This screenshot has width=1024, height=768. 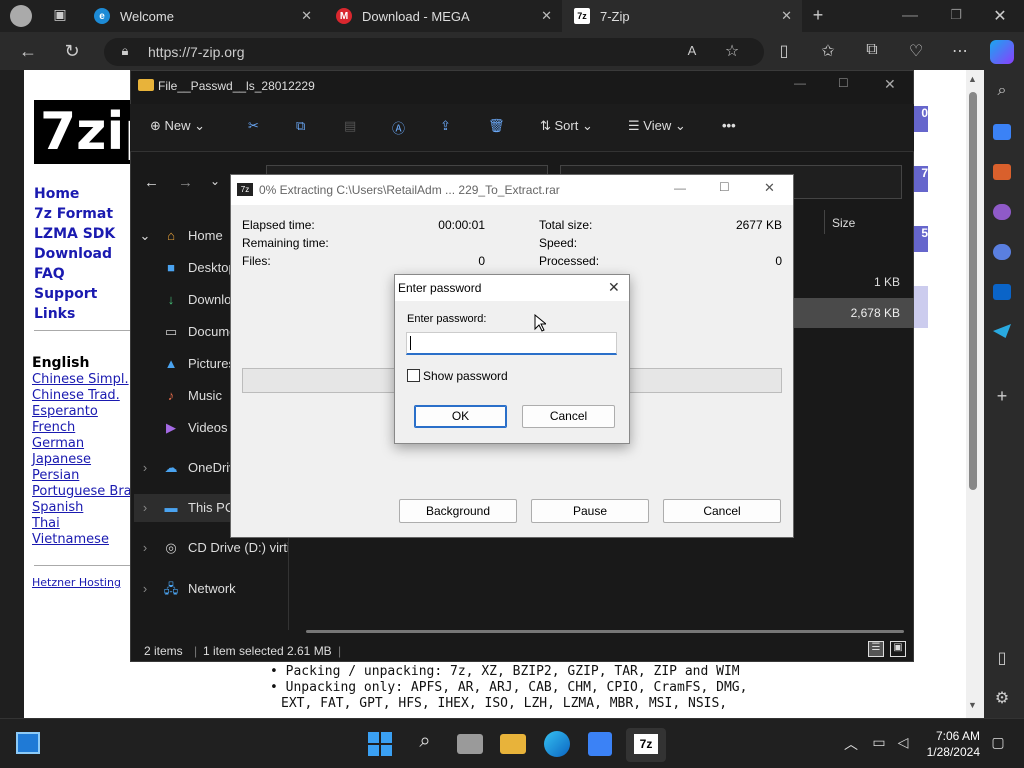 I want to click on nav-item-cd-drive: ›◎CD Drive (D:) virtio-win, so click(x=212, y=548).